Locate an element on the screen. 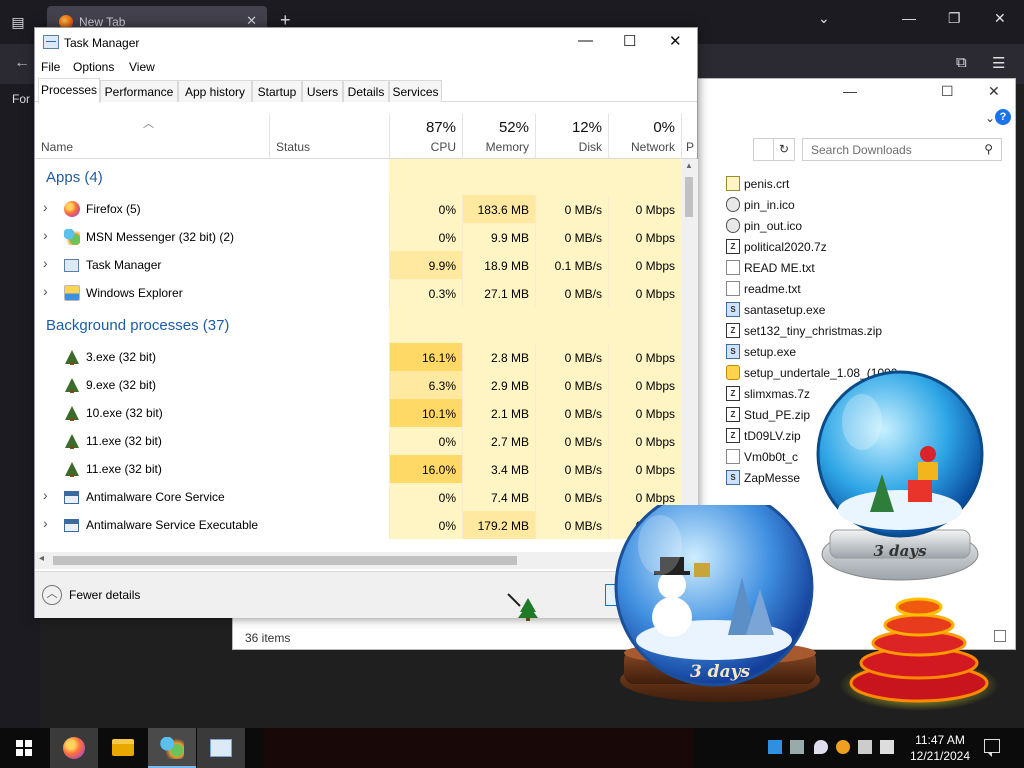 Image resolution: width=1024 pixels, height=768 pixels. process-row: 9.exe (32 bit) 6.3% 2.9 MB 0 MB/s 0 Mbps is located at coordinates (358, 385).